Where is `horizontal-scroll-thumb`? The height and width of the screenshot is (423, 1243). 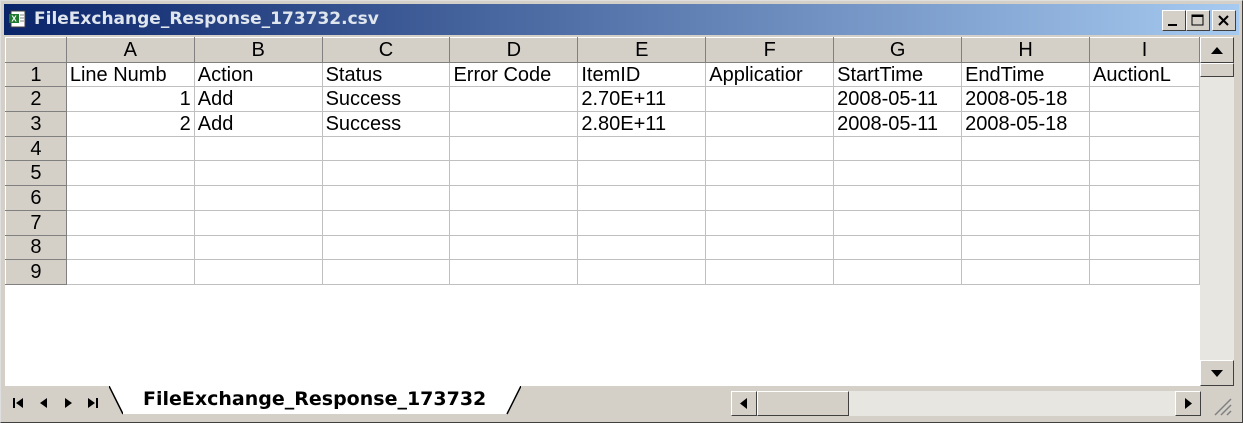 horizontal-scroll-thumb is located at coordinates (803, 403).